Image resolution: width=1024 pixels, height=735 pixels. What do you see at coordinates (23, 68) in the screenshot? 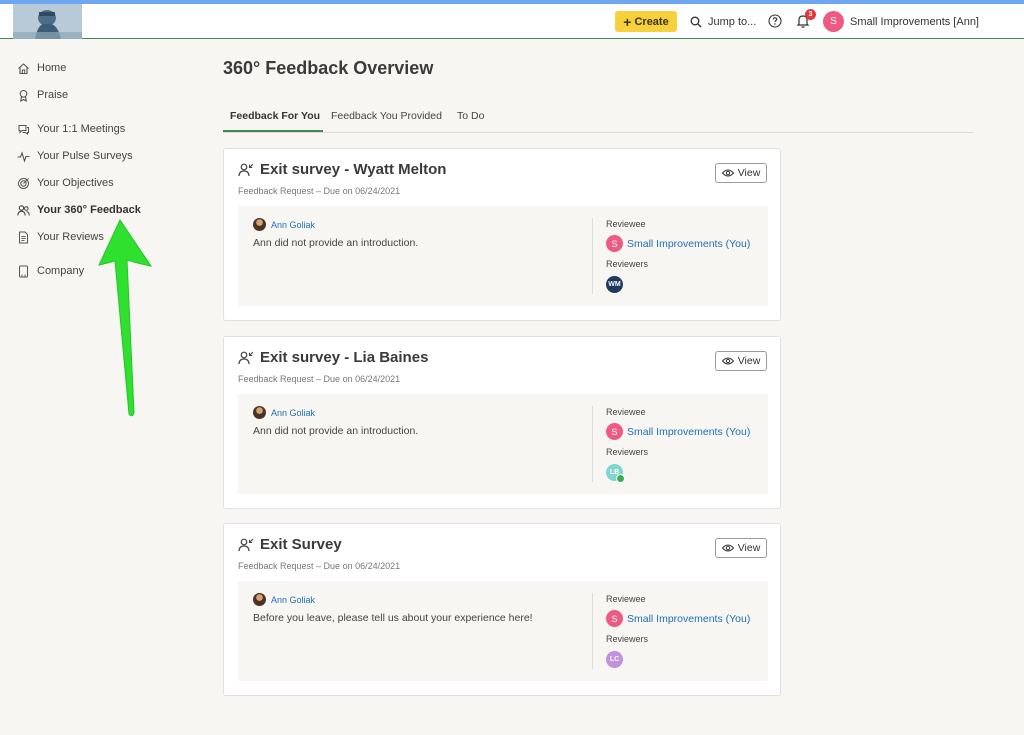
I see `home-icon` at bounding box center [23, 68].